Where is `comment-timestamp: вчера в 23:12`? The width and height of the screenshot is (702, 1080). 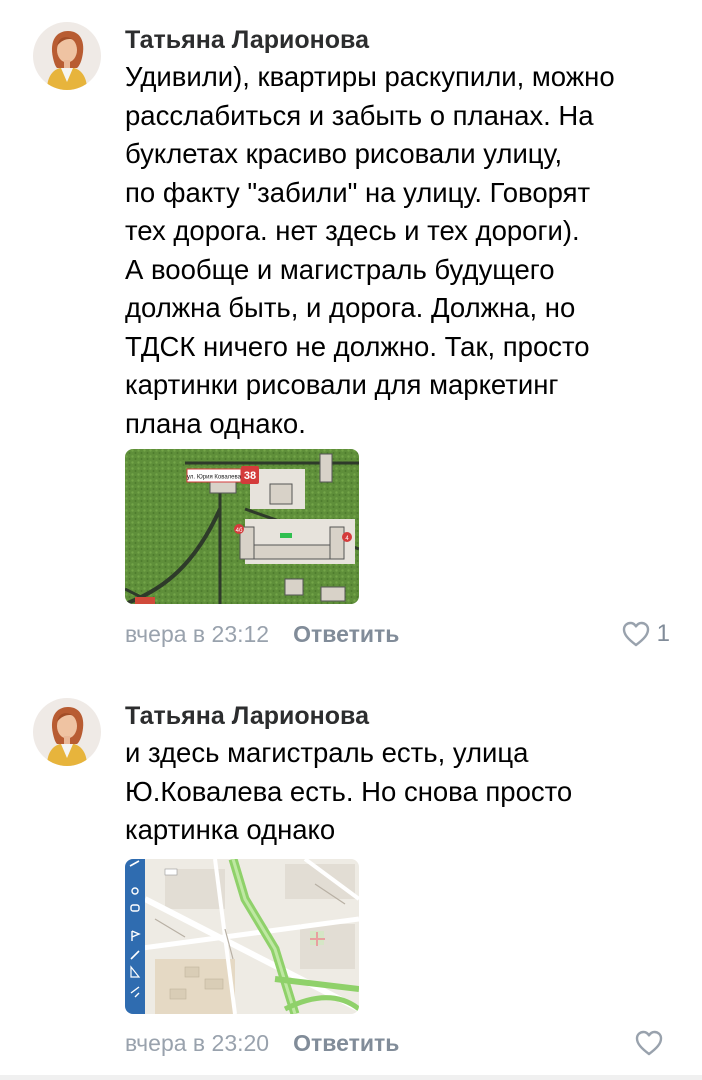 comment-timestamp: вчера в 23:12 is located at coordinates (197, 634).